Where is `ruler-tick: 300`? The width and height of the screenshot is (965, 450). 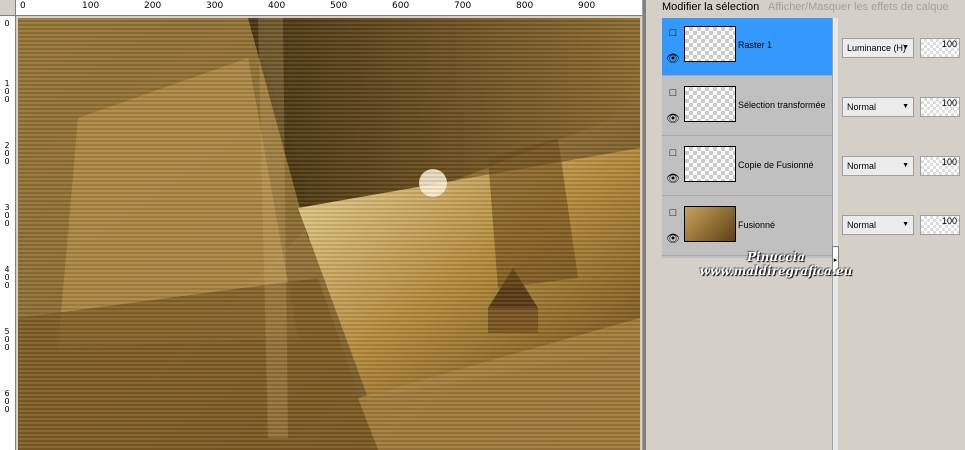 ruler-tick: 300 is located at coordinates (215, 6).